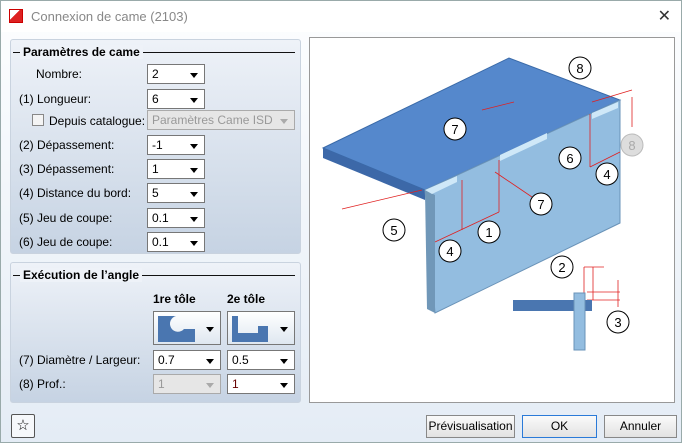 The image size is (682, 443). I want to click on shape-1-combo, so click(187, 328).